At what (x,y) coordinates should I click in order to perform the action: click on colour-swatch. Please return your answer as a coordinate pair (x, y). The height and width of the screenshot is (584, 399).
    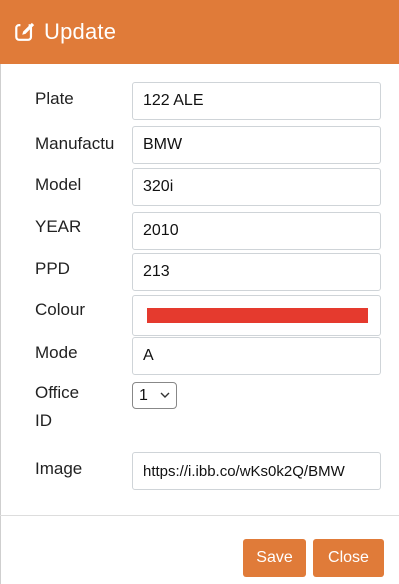
    Looking at the image, I should click on (257, 315).